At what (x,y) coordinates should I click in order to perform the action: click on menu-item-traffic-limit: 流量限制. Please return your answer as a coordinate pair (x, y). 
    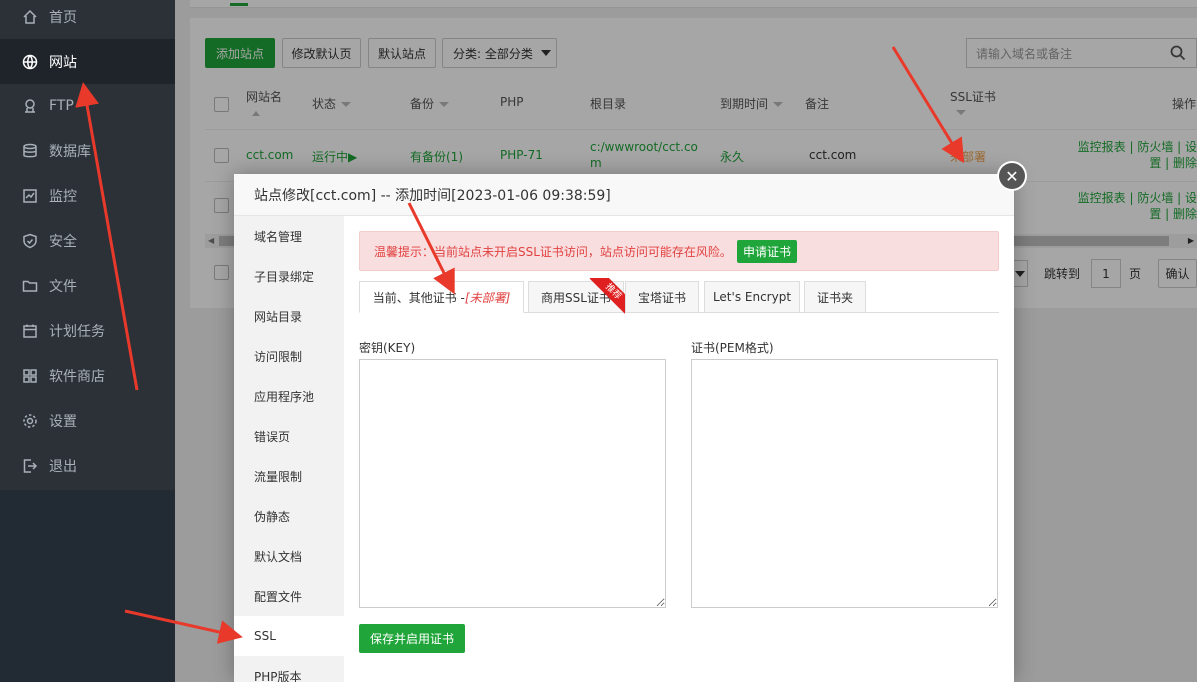
    Looking at the image, I should click on (289, 476).